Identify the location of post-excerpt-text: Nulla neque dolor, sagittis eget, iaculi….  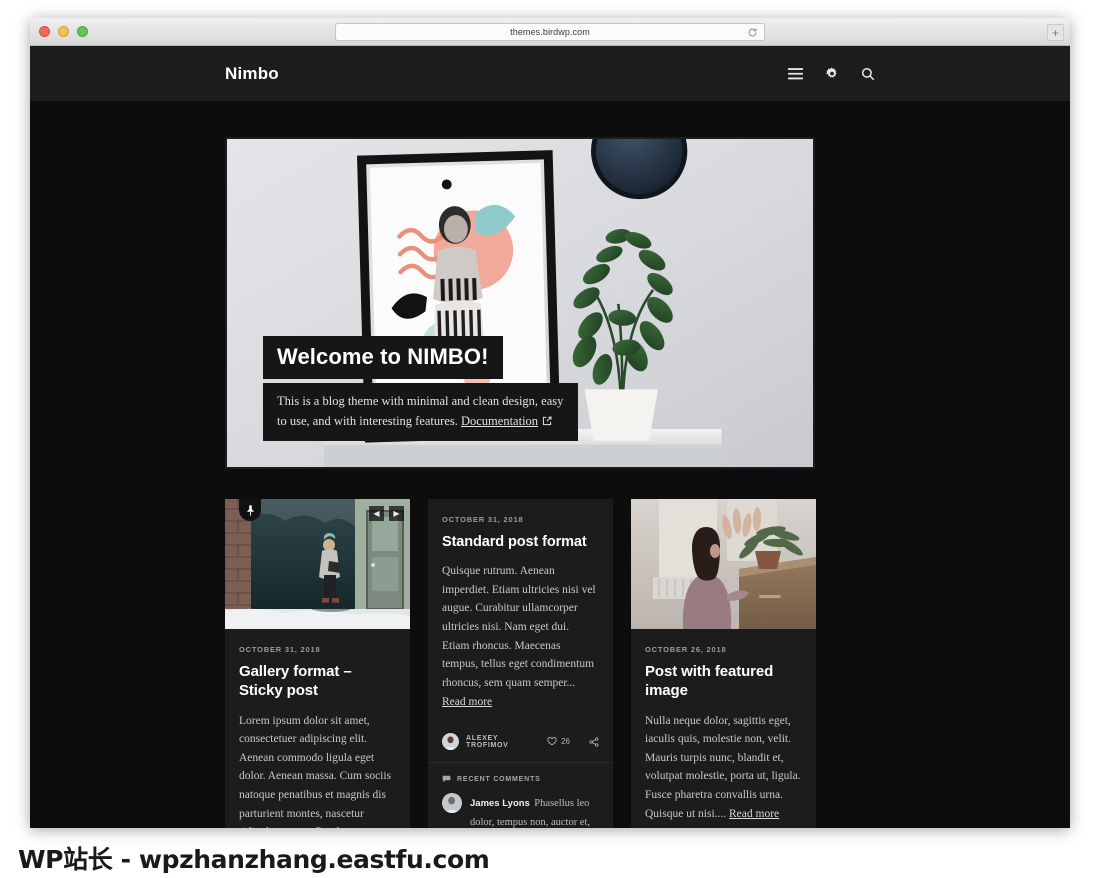
(723, 767).